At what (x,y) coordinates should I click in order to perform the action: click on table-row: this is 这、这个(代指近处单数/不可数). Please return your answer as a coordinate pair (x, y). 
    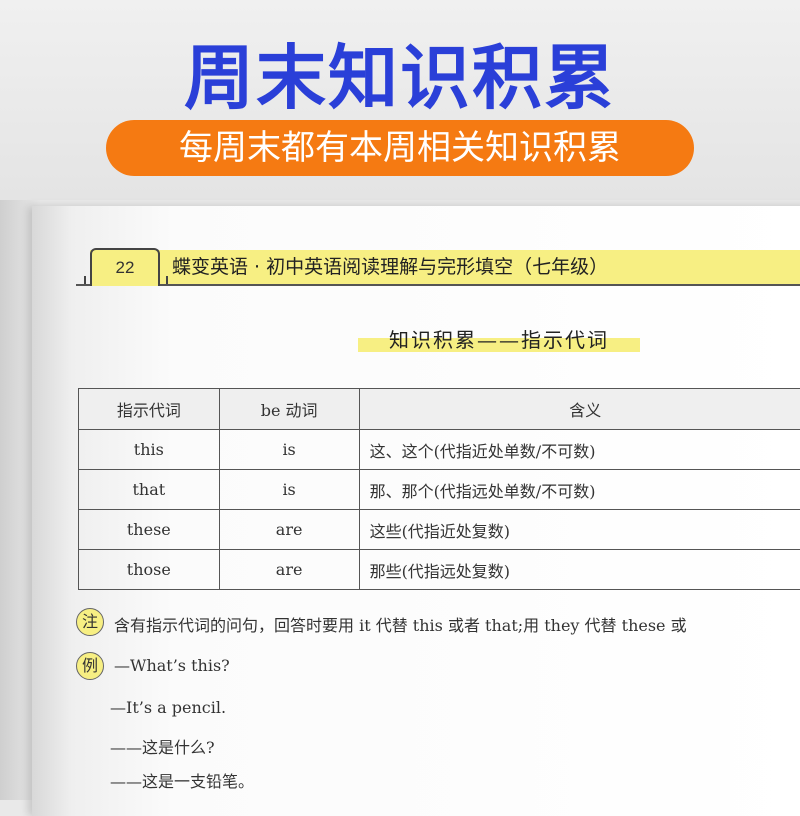
    Looking at the image, I should click on (439, 450).